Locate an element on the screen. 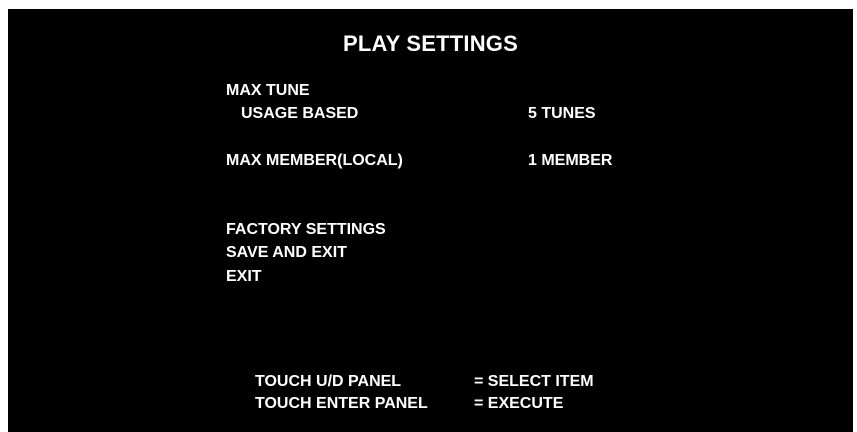  instruction-control-select: TOUCH U/D PANEL is located at coordinates (328, 381).